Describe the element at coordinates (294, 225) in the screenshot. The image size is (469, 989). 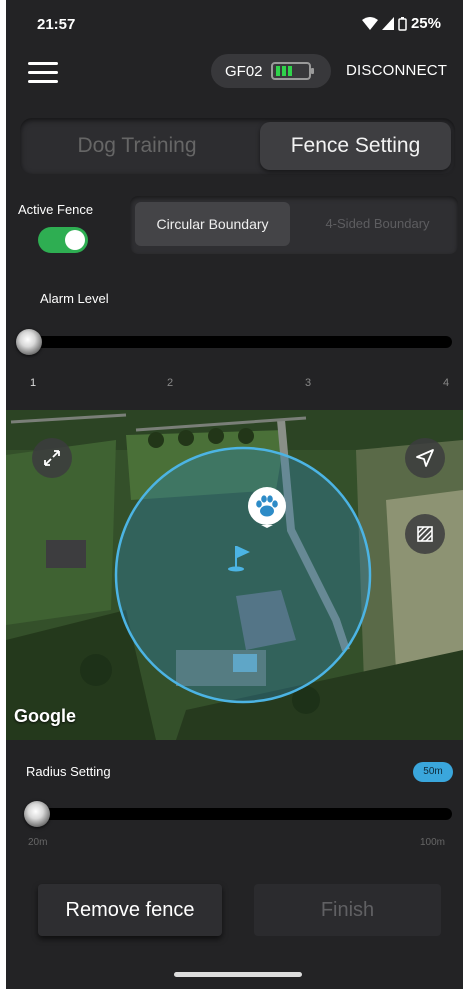
I see `boundary-tab-bar: Circular Boundary 4-Sided Boundary` at that location.